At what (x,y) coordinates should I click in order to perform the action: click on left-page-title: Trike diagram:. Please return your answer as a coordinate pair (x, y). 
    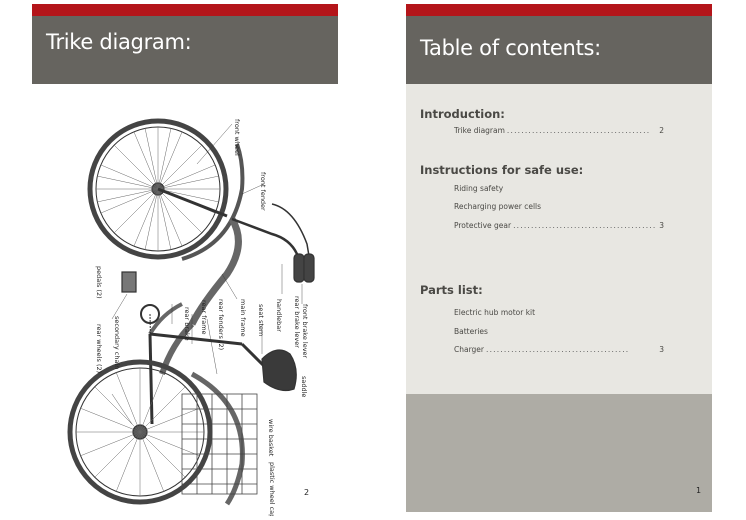
    Looking at the image, I should click on (119, 42).